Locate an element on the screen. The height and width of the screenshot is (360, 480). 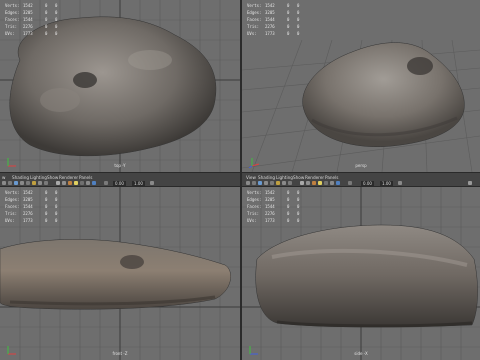
panel-options-icon is located at coordinates (470, 183).